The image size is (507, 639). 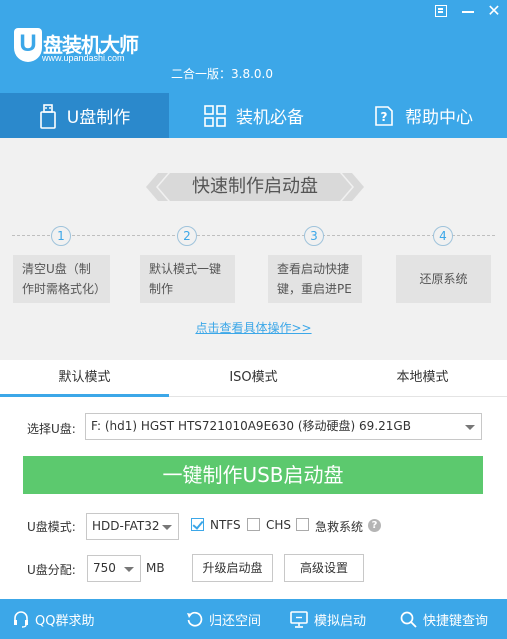 What do you see at coordinates (253, 327) in the screenshot?
I see `detail-steps-link: 点击查看具体操作>>` at bounding box center [253, 327].